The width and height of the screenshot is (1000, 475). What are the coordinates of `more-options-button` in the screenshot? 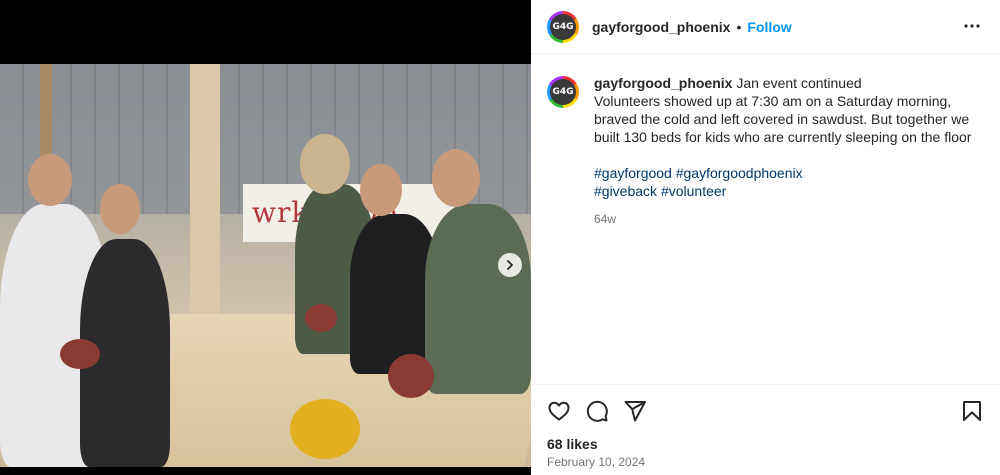 It's located at (972, 26).